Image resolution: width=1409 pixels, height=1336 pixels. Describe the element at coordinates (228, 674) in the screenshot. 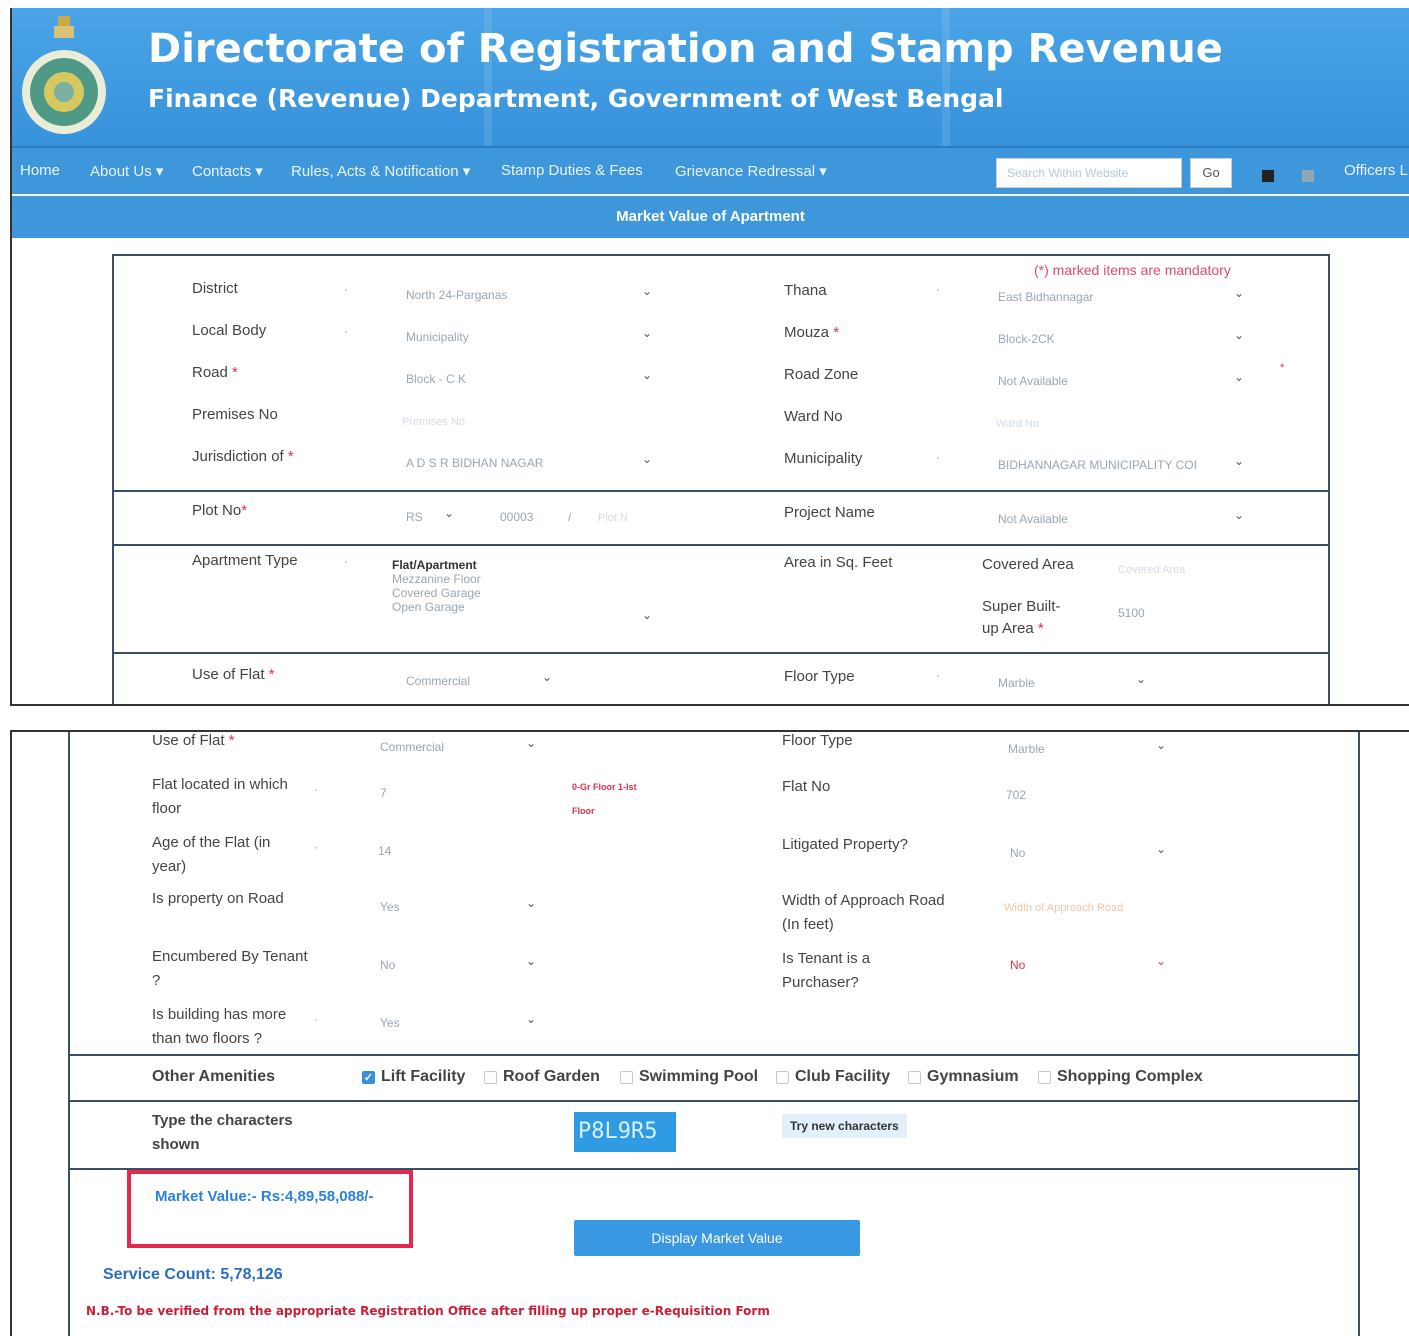

I see `use-of-flat-label: Use of Flat` at that location.